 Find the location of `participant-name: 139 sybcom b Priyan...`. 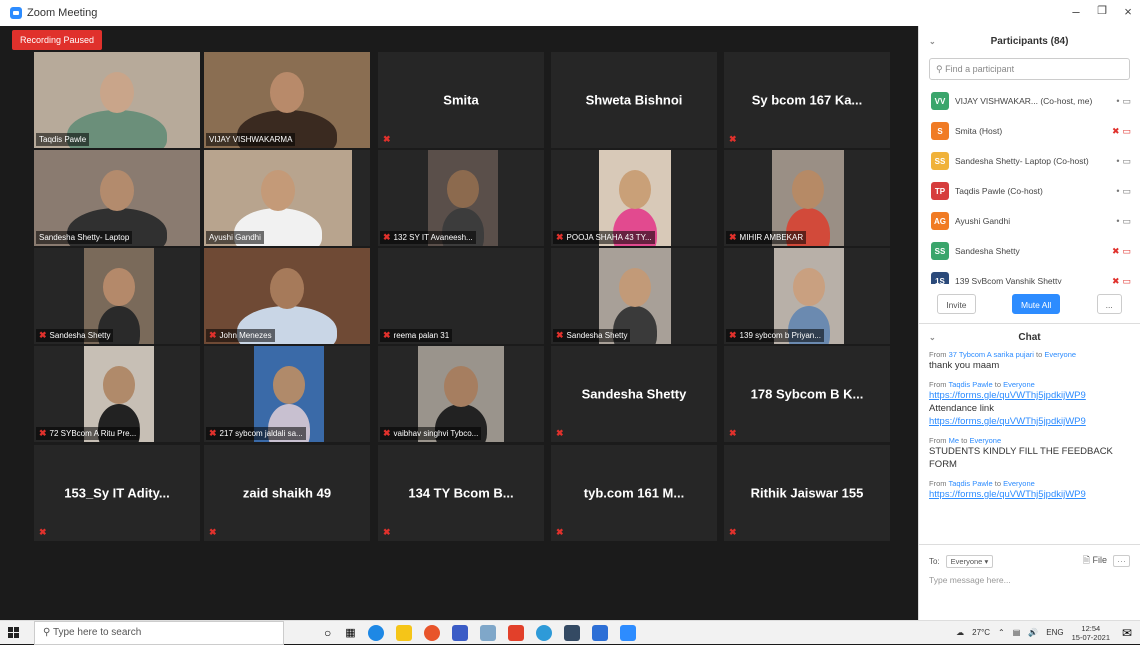

participant-name: 139 sybcom b Priyan... is located at coordinates (780, 335).